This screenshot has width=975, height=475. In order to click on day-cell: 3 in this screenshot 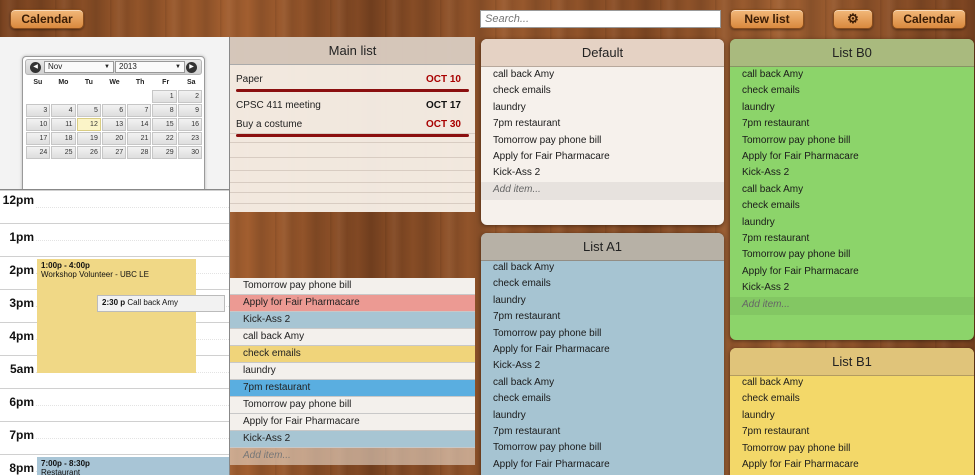, I will do `click(38, 110)`.